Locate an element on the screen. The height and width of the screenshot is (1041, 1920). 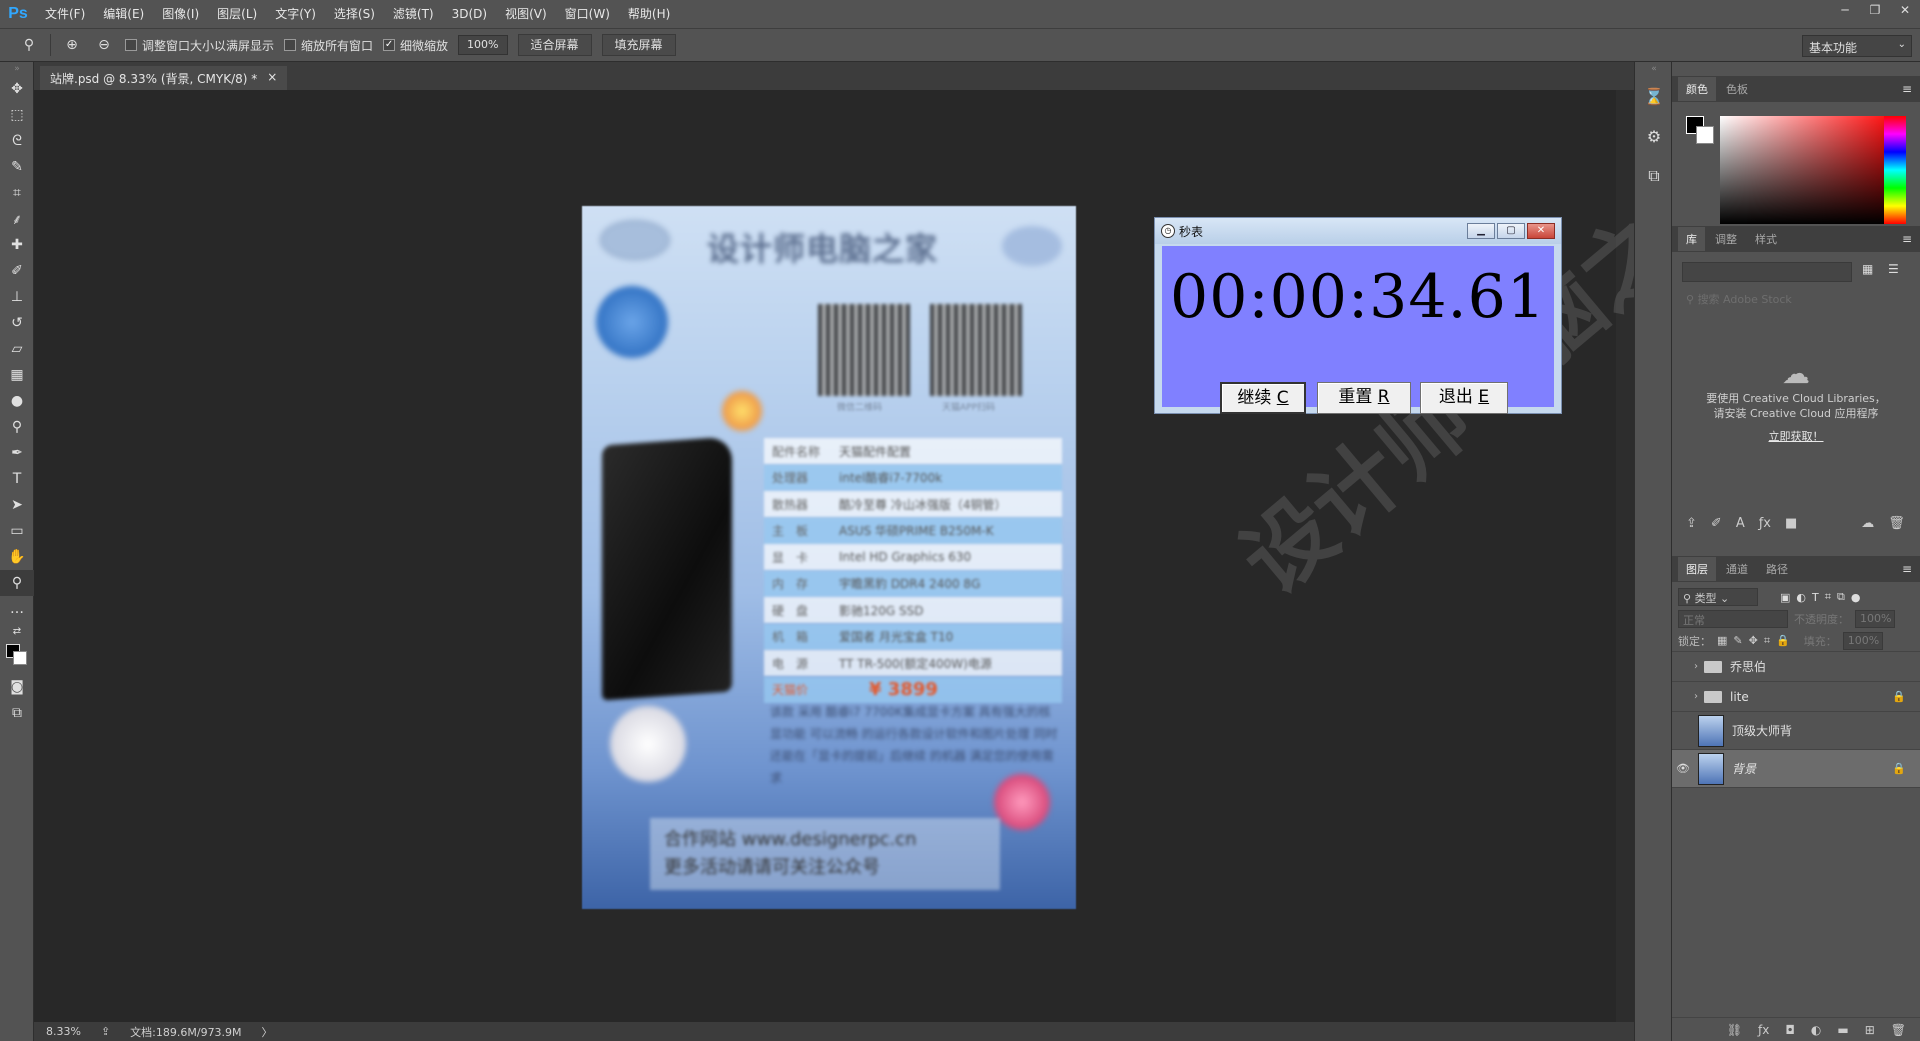
status-menu-arrow: 〉 is located at coordinates (267, 1032).